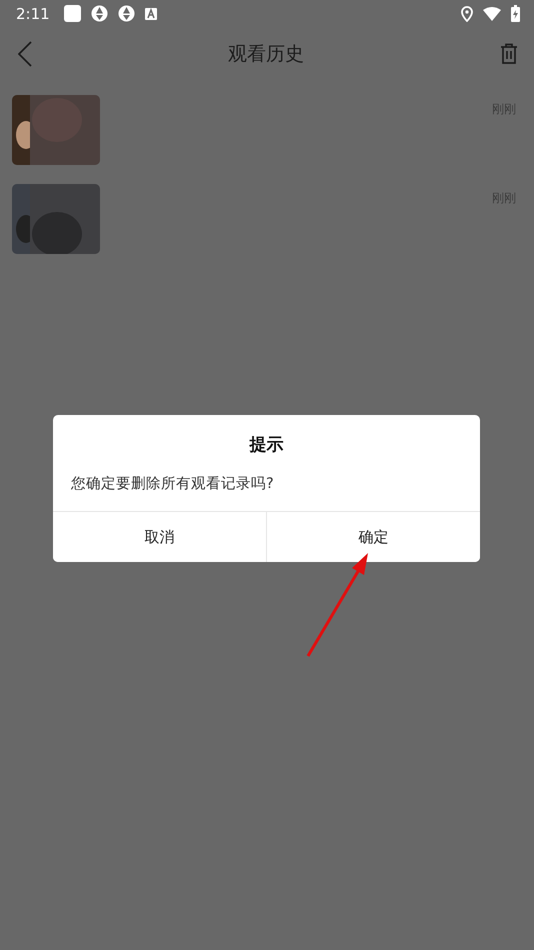  Describe the element at coordinates (509, 53) in the screenshot. I see `trash-icon` at that location.